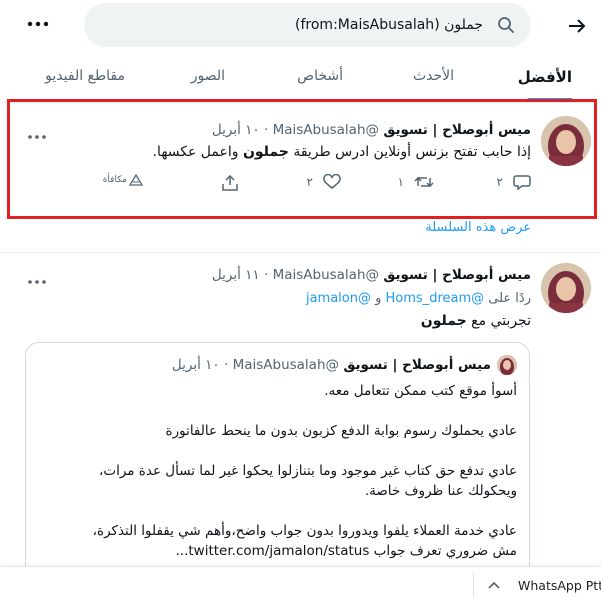  Describe the element at coordinates (85, 76) in the screenshot. I see `tab-videos: مقاطع الفيديو` at that location.